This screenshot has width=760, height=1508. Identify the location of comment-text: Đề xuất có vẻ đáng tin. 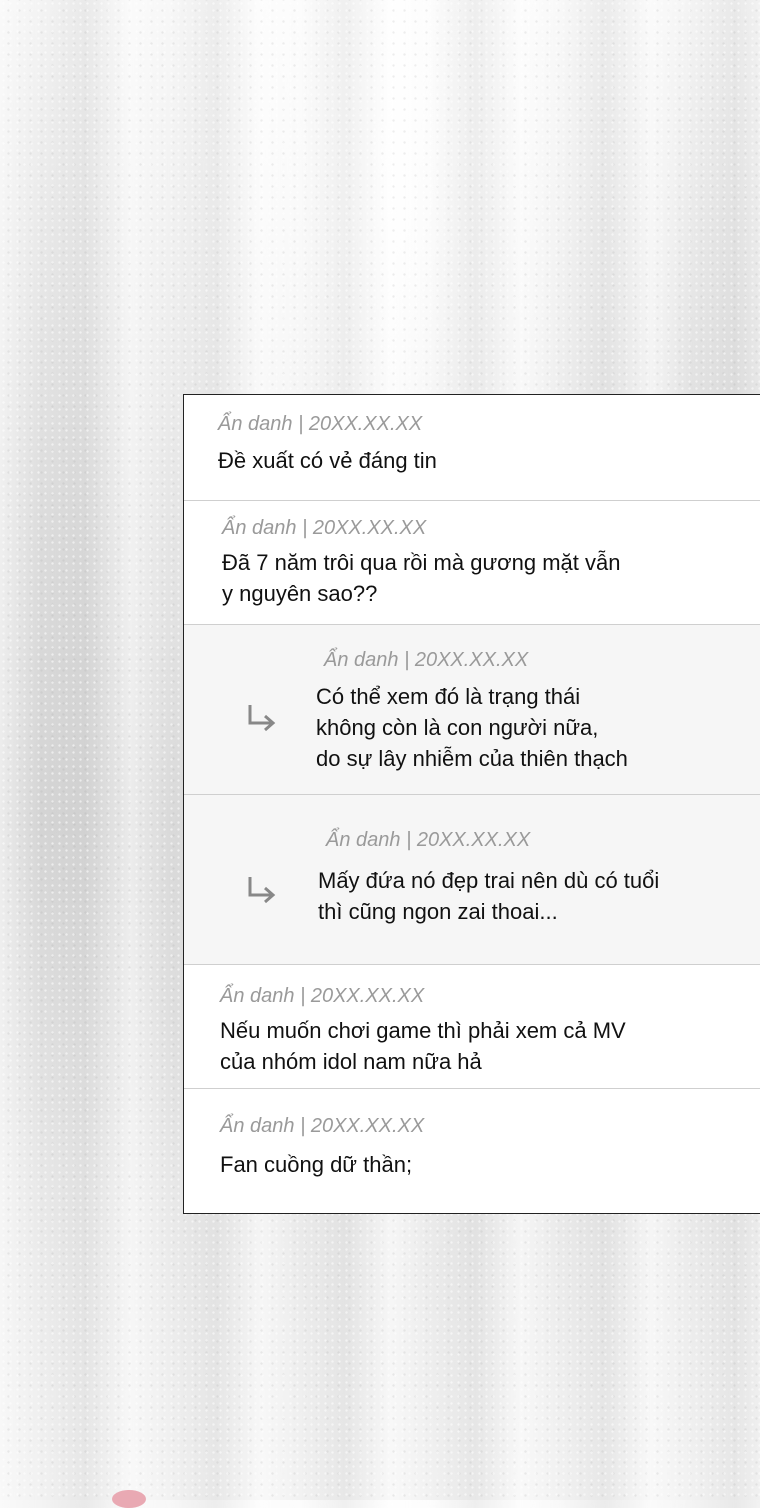
(327, 460).